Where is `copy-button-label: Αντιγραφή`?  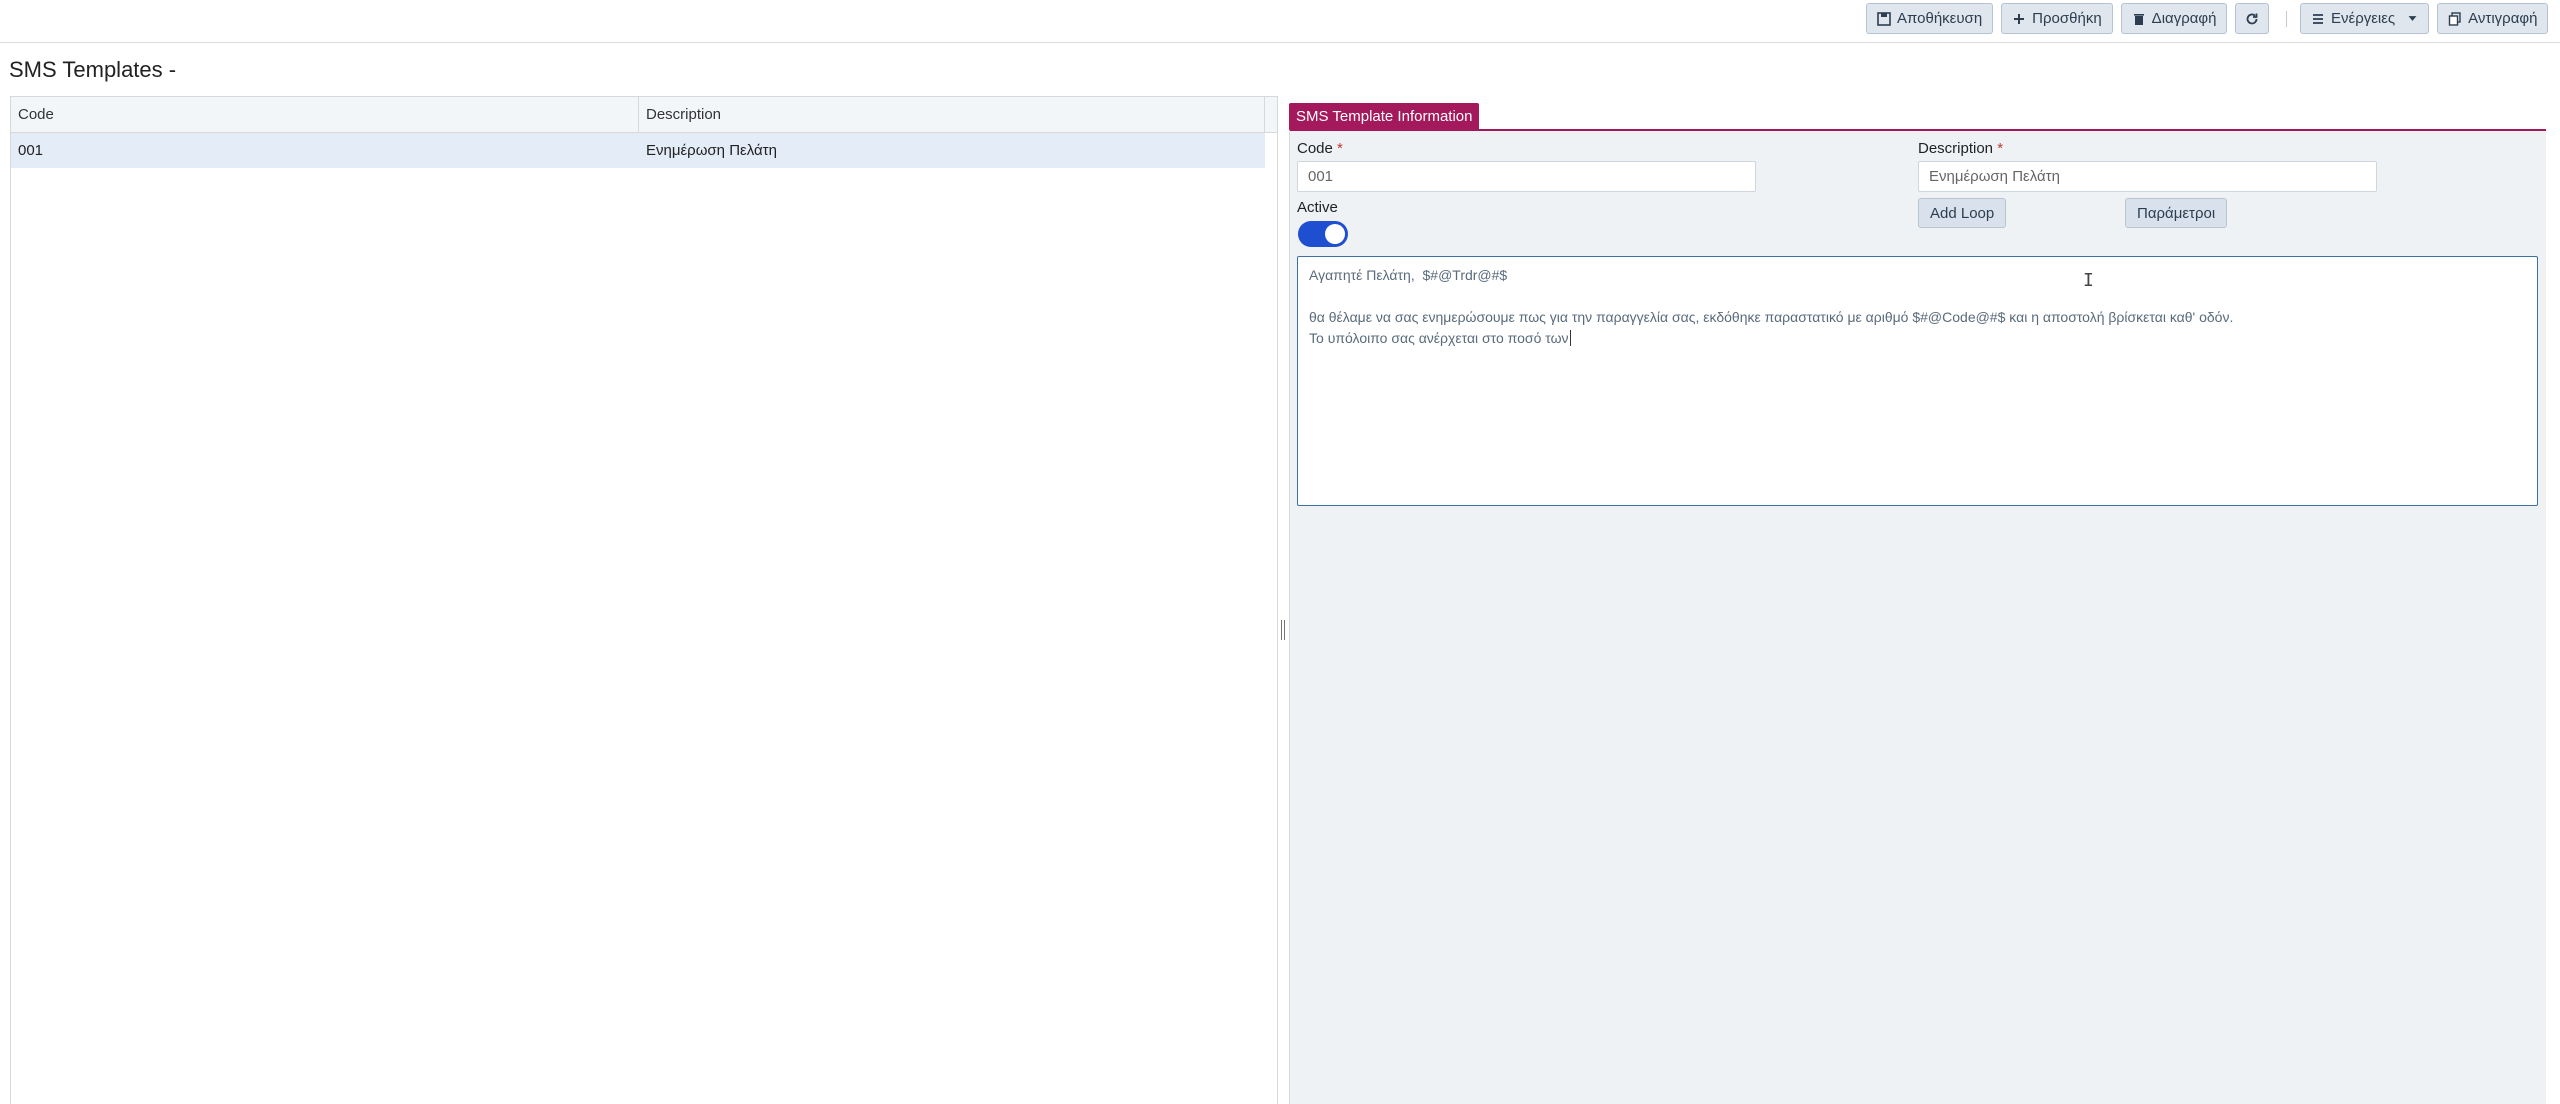 copy-button-label: Αντιγραφή is located at coordinates (2503, 18).